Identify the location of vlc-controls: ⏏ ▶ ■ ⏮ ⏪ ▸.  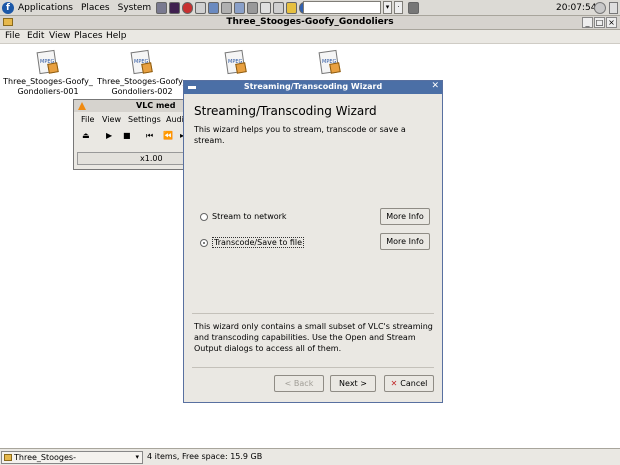
(130, 136).